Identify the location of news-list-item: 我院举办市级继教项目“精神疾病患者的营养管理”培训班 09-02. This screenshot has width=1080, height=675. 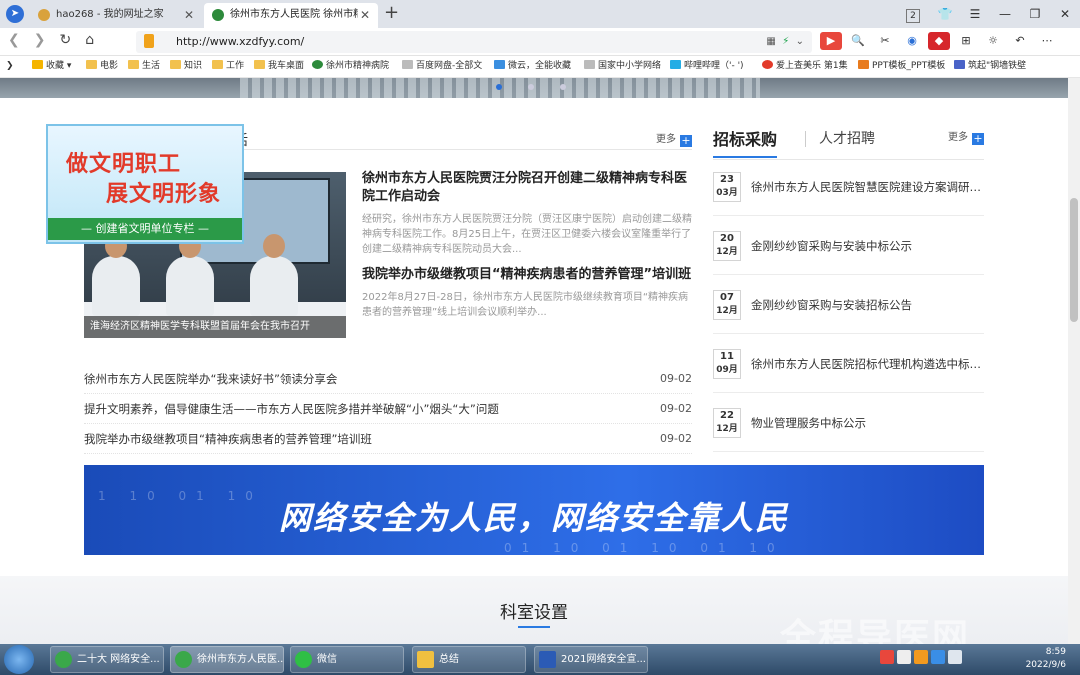
(388, 439).